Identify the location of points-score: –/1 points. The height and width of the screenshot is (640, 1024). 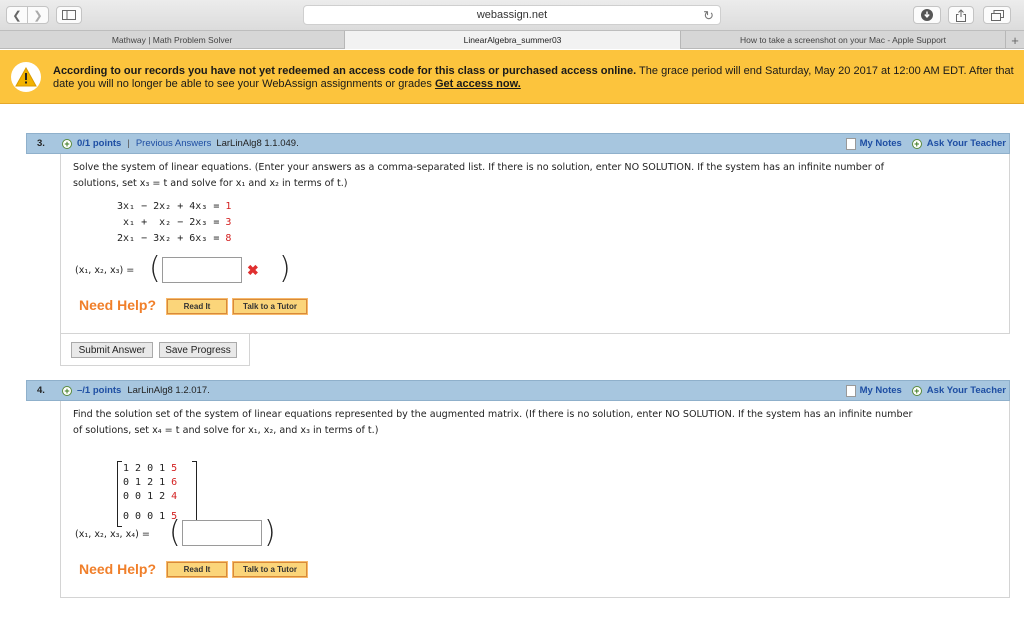
(99, 390).